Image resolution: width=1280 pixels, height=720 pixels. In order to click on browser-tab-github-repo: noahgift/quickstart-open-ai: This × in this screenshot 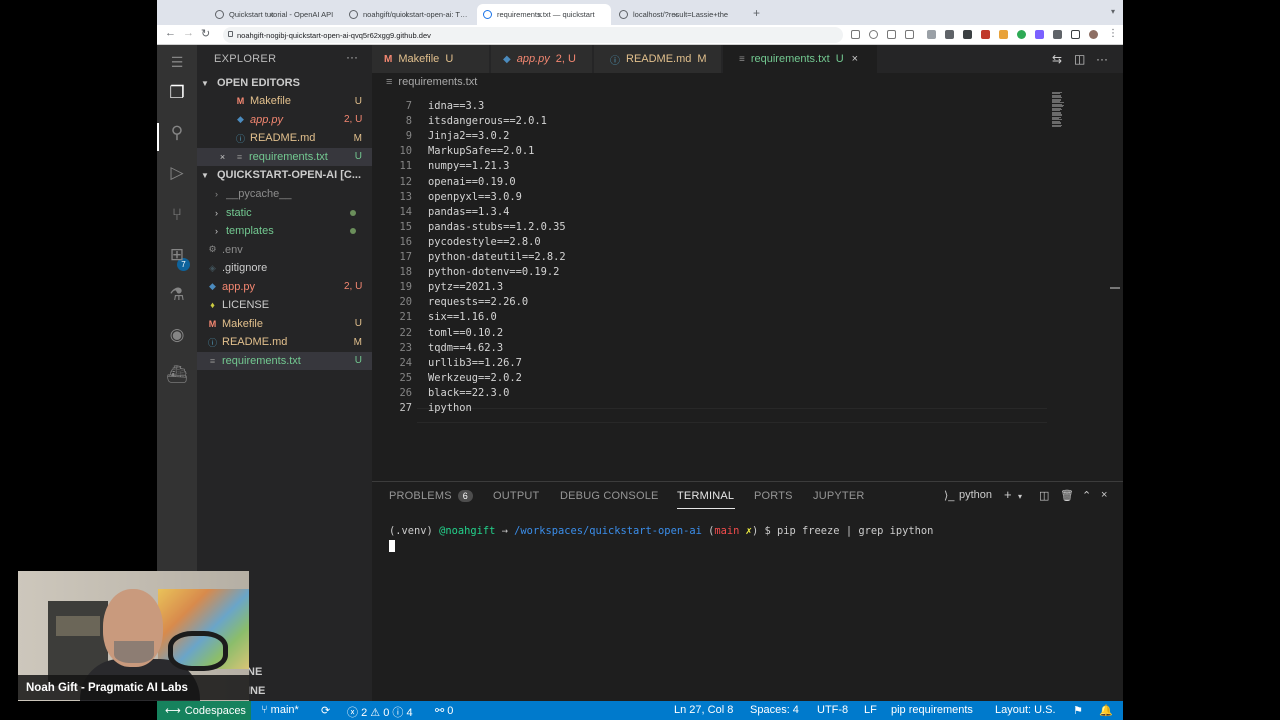, I will do `click(409, 14)`.